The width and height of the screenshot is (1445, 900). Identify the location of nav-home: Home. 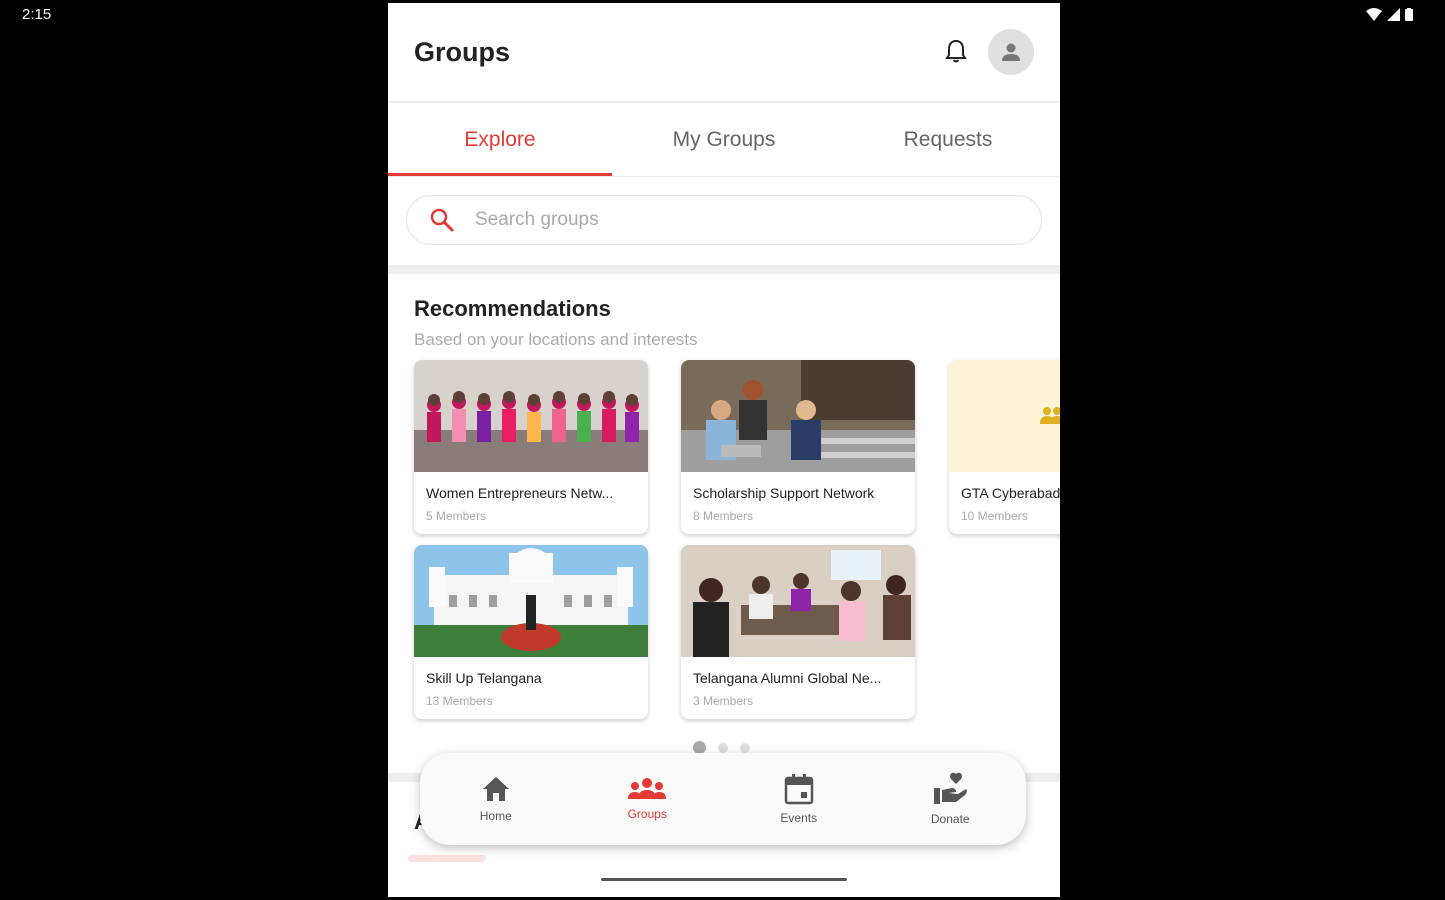
(496, 799).